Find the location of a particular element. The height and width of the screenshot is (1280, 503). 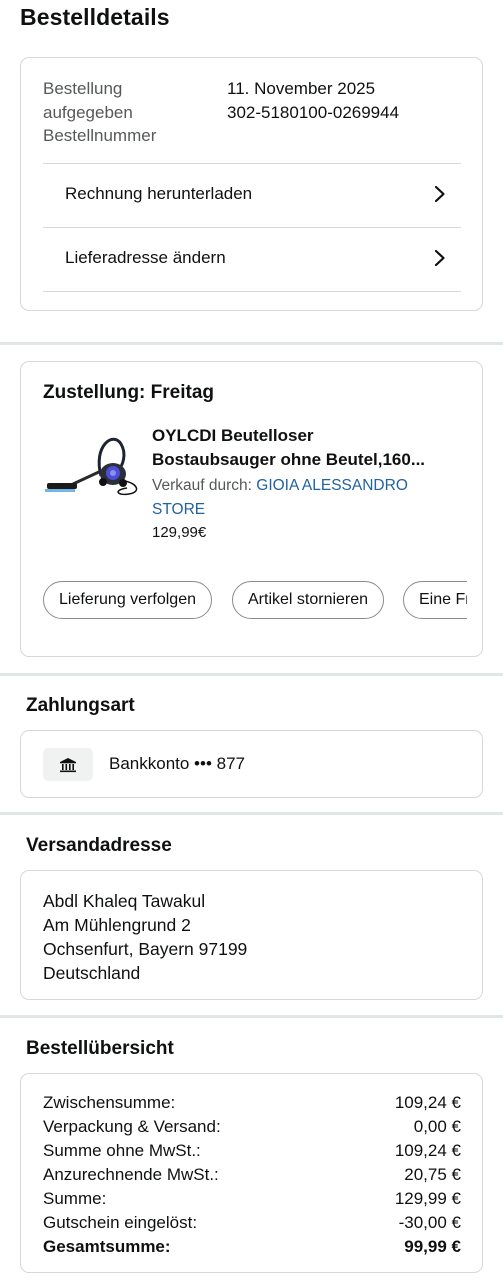

row-divider is located at coordinates (252, 291).